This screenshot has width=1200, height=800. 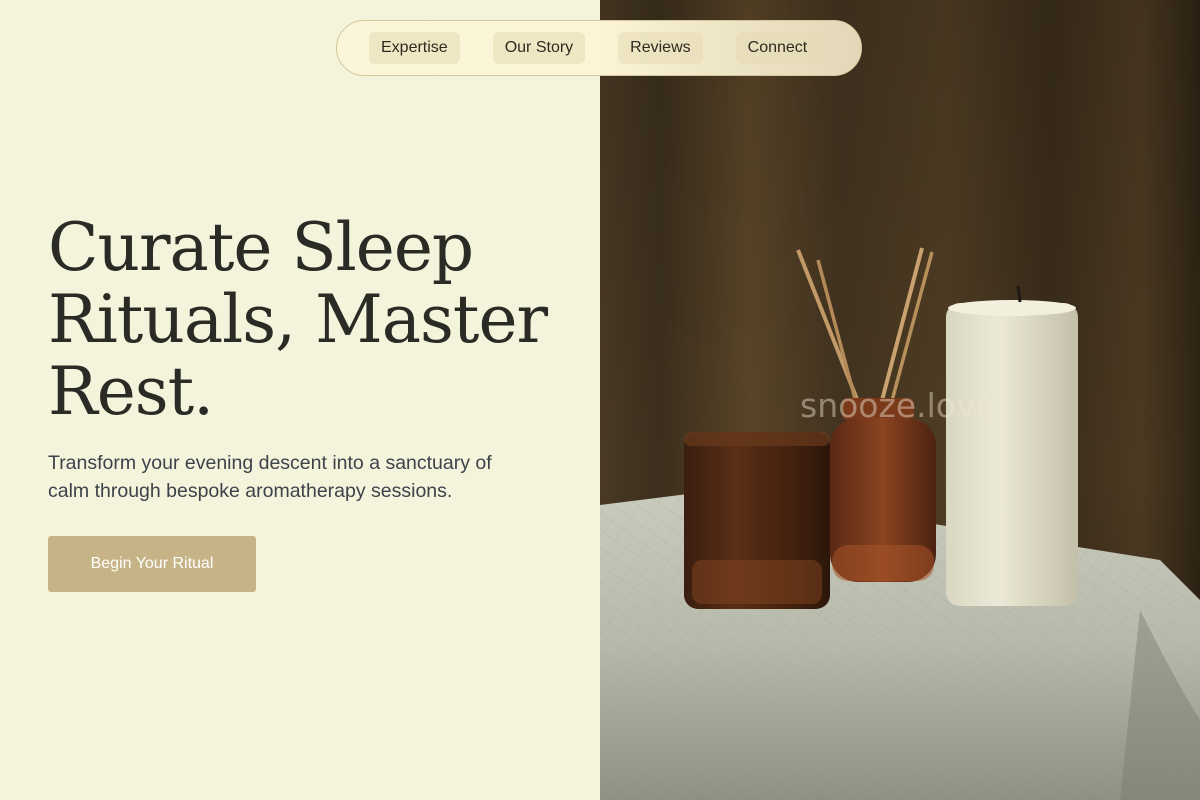 I want to click on hero-title-line-1: Curate Sleep, so click(x=261, y=247).